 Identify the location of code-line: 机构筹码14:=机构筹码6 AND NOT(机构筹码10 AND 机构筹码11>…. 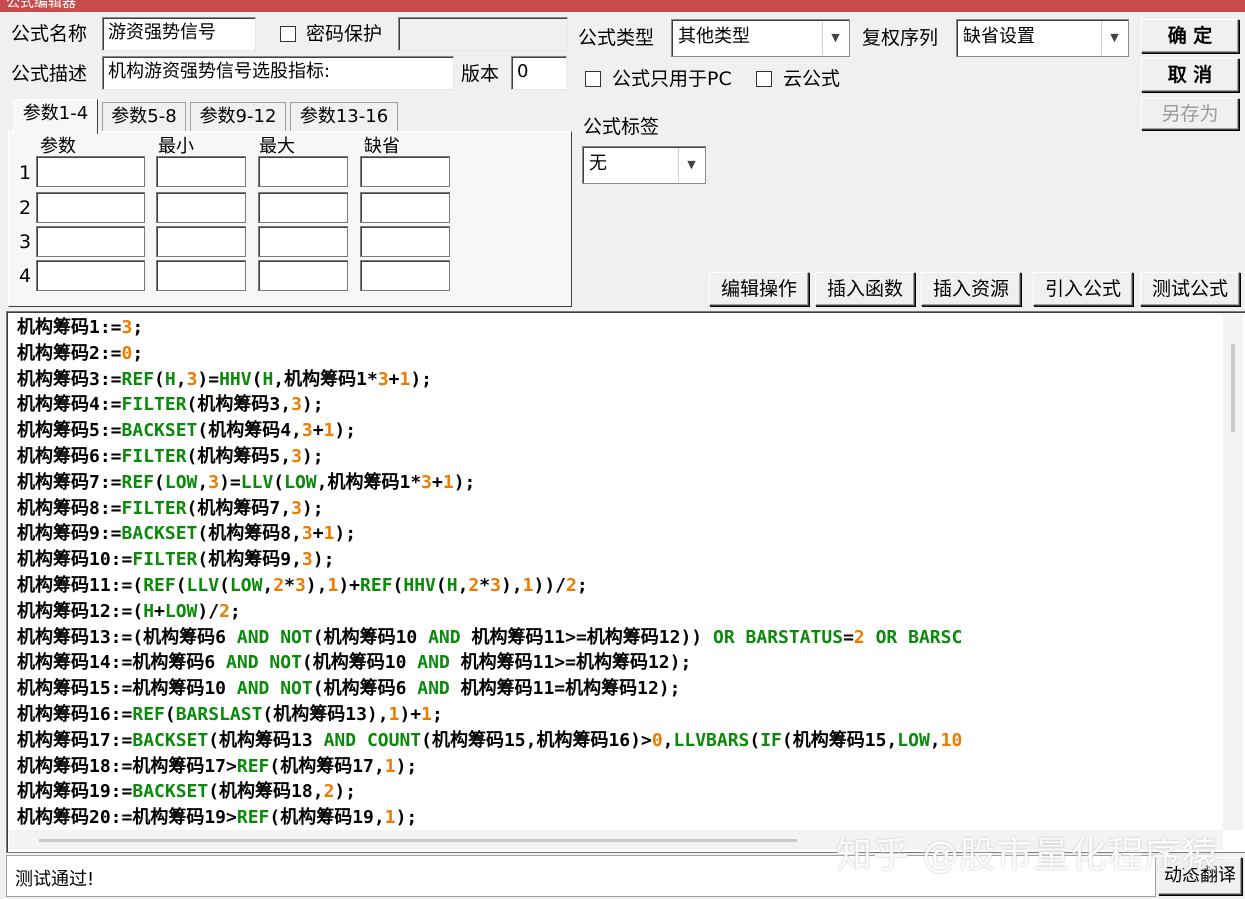
(489, 663).